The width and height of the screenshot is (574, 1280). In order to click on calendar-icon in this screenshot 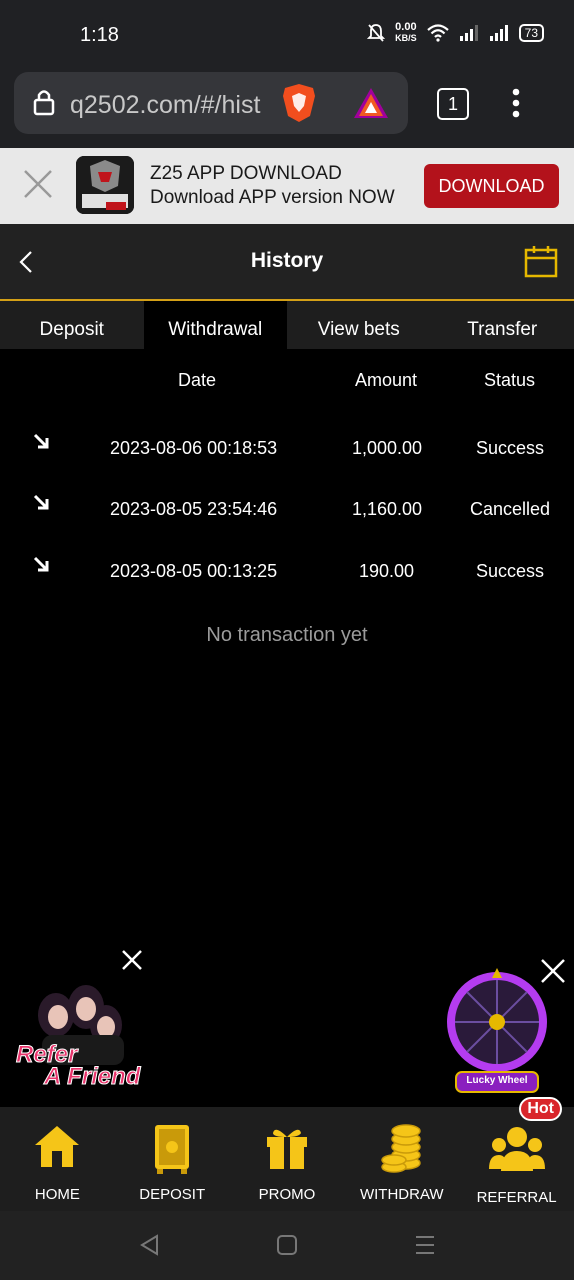, I will do `click(541, 261)`.